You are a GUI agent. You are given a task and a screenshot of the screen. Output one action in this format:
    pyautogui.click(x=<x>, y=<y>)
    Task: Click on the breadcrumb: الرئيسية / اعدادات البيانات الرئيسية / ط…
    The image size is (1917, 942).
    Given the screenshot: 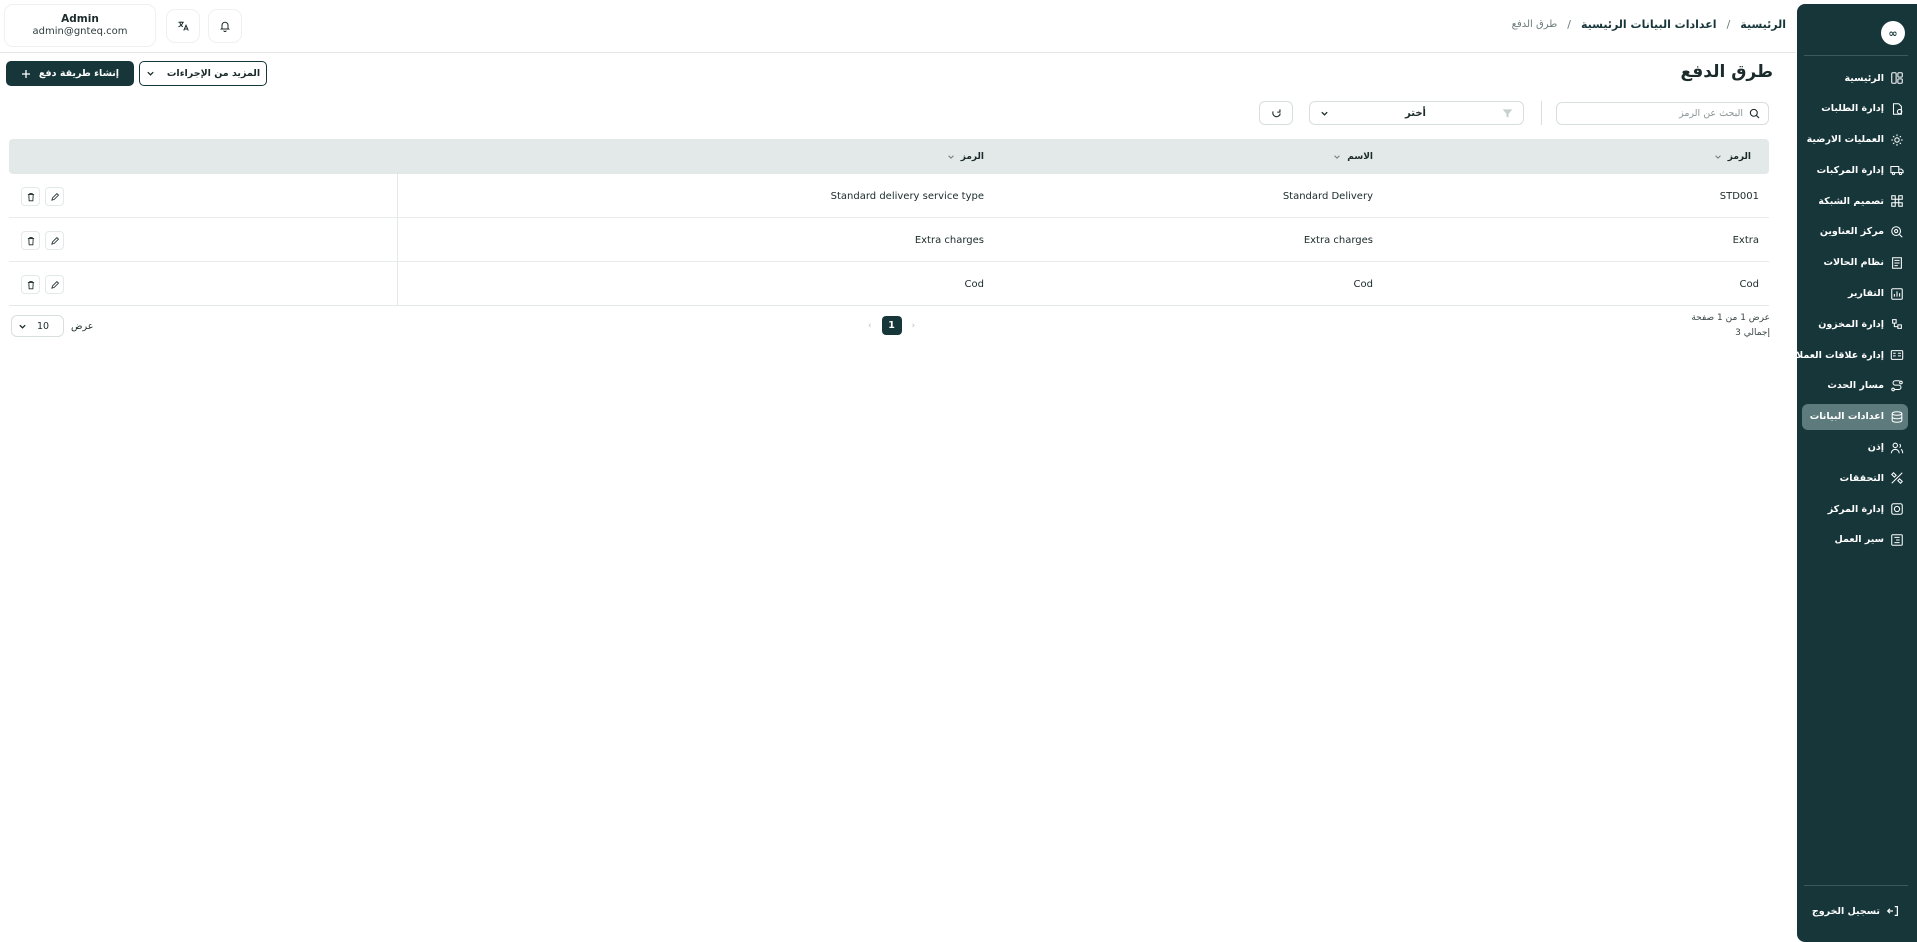 What is the action you would take?
    pyautogui.click(x=1649, y=24)
    